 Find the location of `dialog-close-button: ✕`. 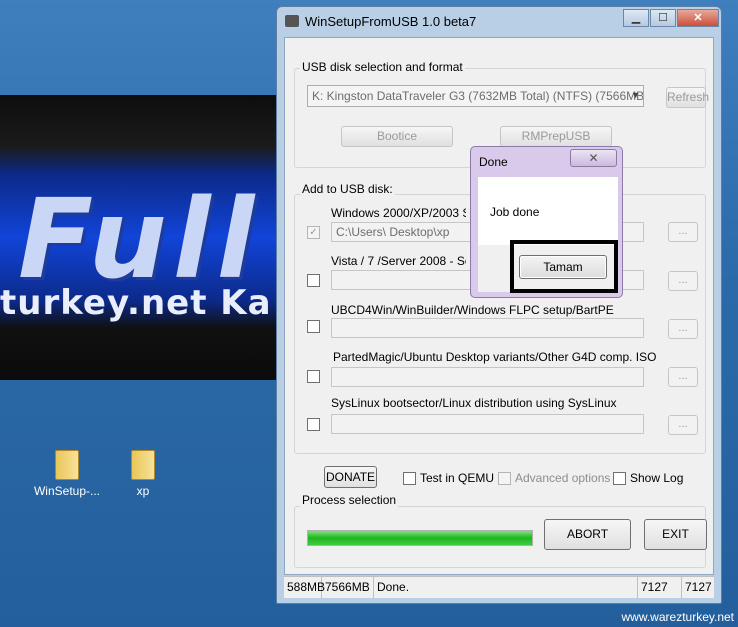

dialog-close-button: ✕ is located at coordinates (593, 158).